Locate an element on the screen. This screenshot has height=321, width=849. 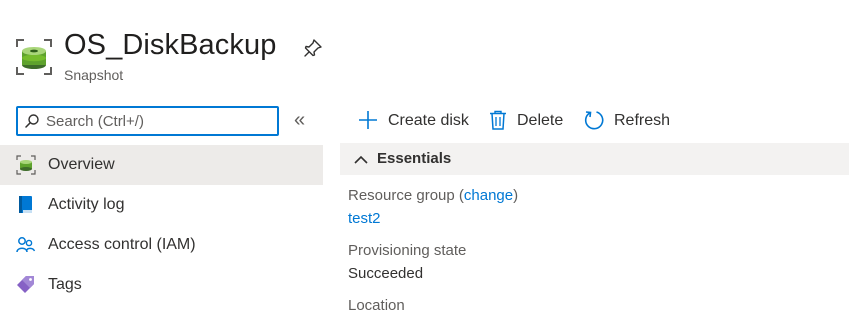
refresh-button: Refresh is located at coordinates (628, 122).